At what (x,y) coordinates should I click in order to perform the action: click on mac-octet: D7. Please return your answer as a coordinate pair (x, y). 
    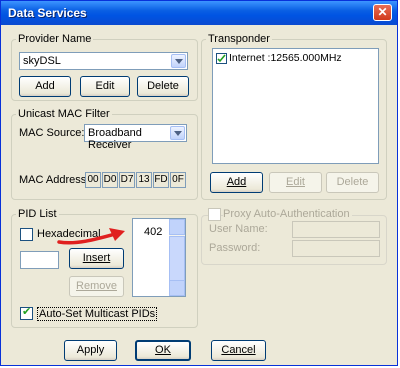
    Looking at the image, I should click on (127, 180).